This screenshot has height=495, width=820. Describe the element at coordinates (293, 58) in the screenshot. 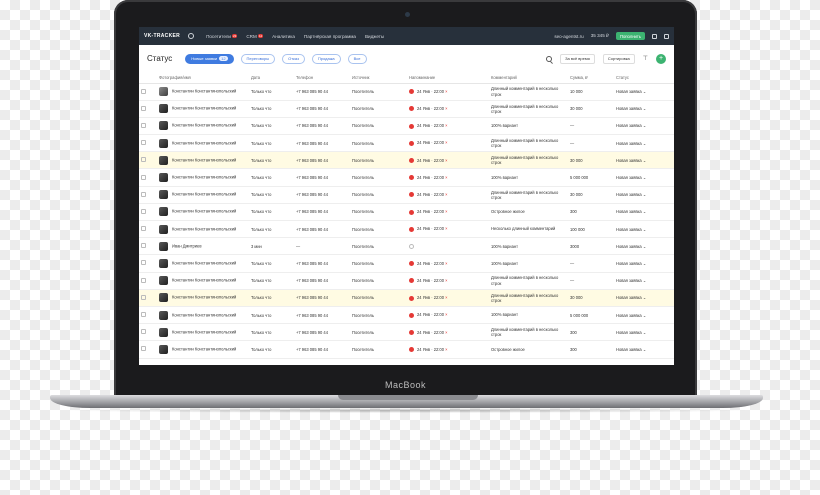

I see `filter-rejected: Отказ` at that location.